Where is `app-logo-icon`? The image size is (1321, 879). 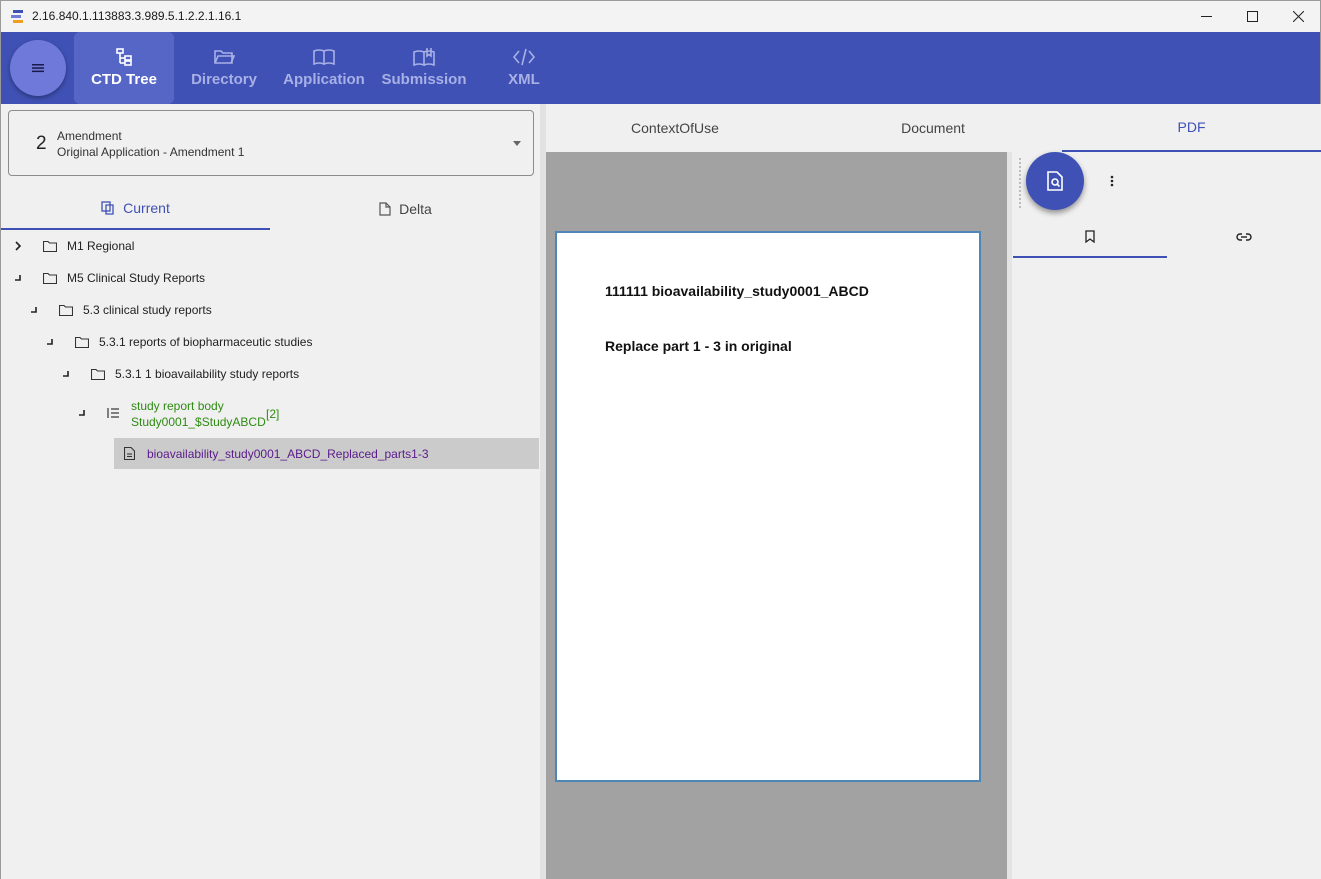 app-logo-icon is located at coordinates (17, 16).